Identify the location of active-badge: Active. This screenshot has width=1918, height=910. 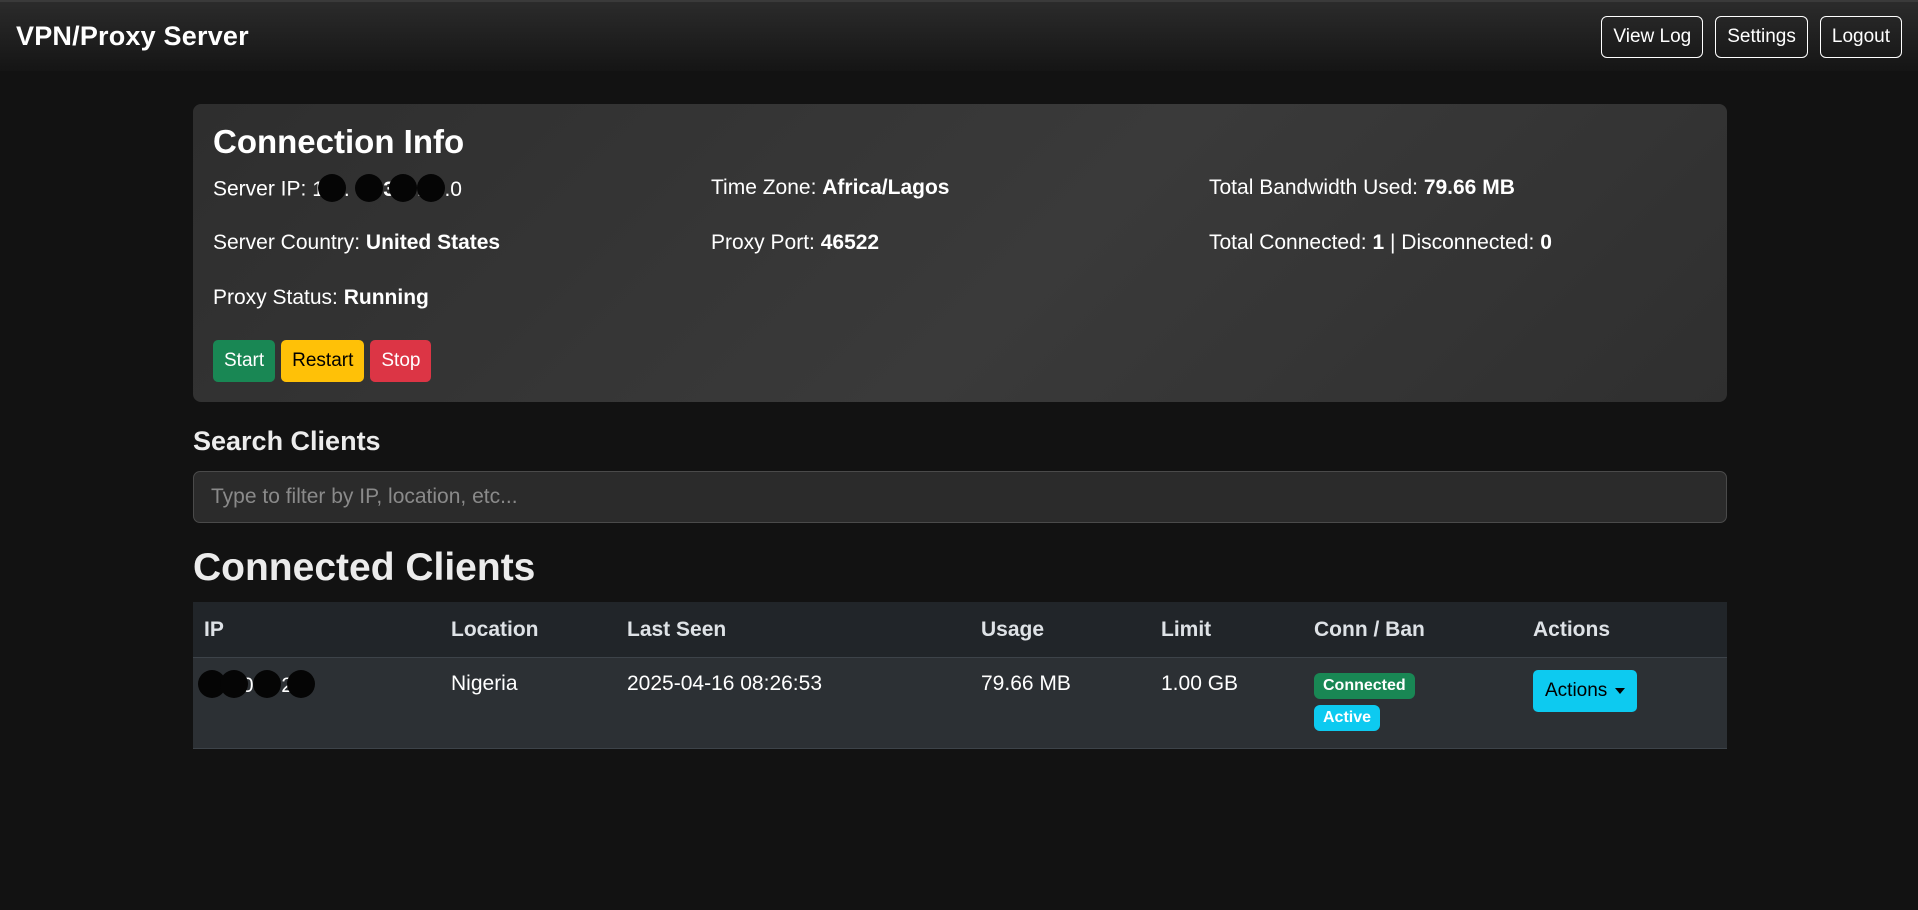
(1347, 718).